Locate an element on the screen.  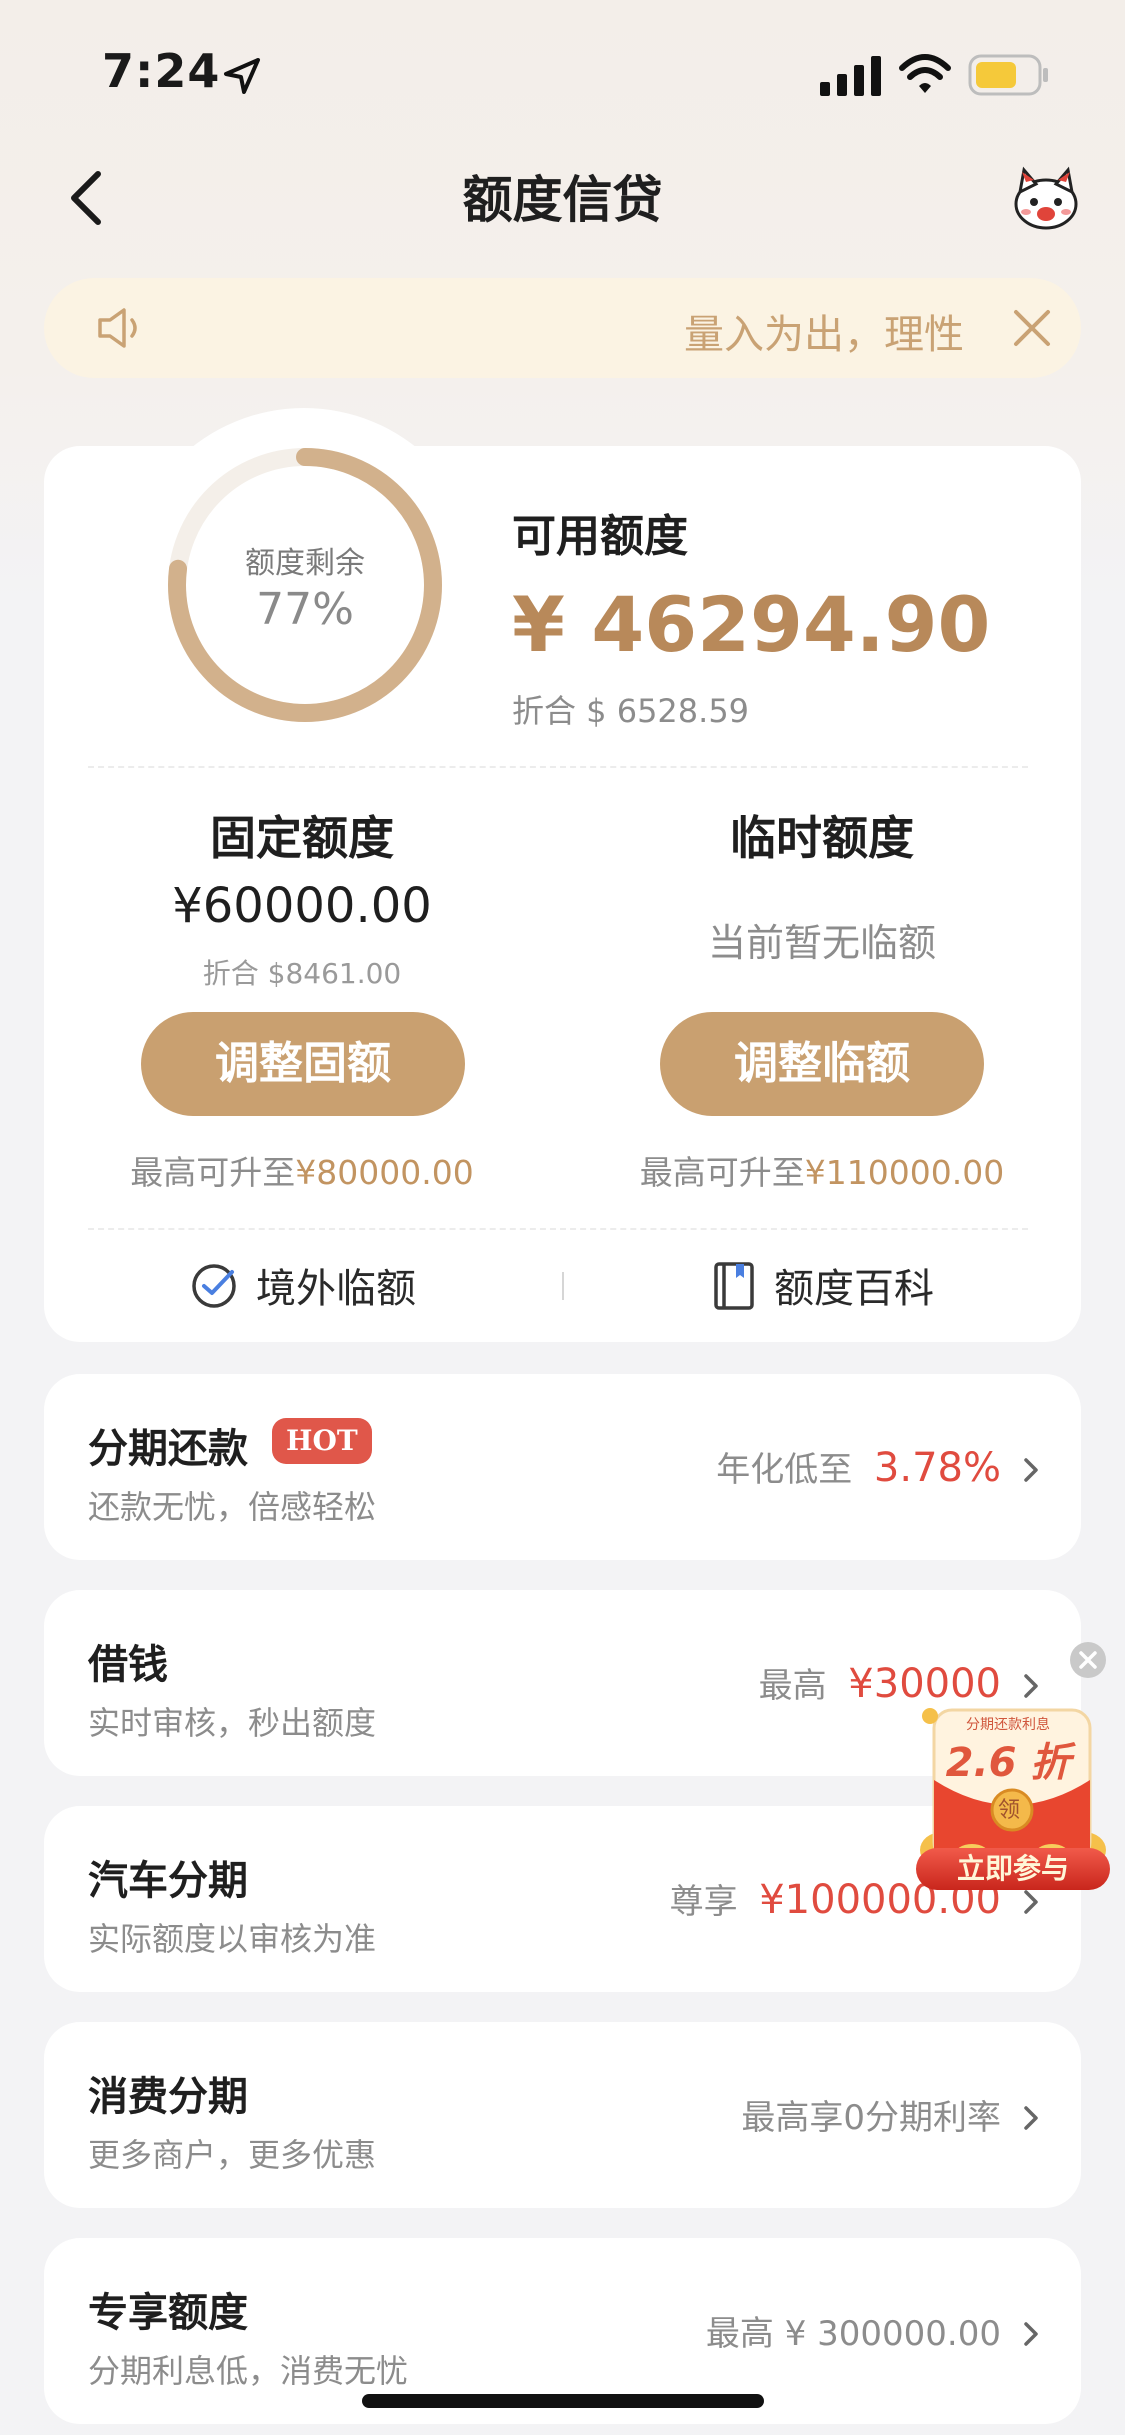
service-subtitle: 更多商户，更多优惠 is located at coordinates (232, 2155).